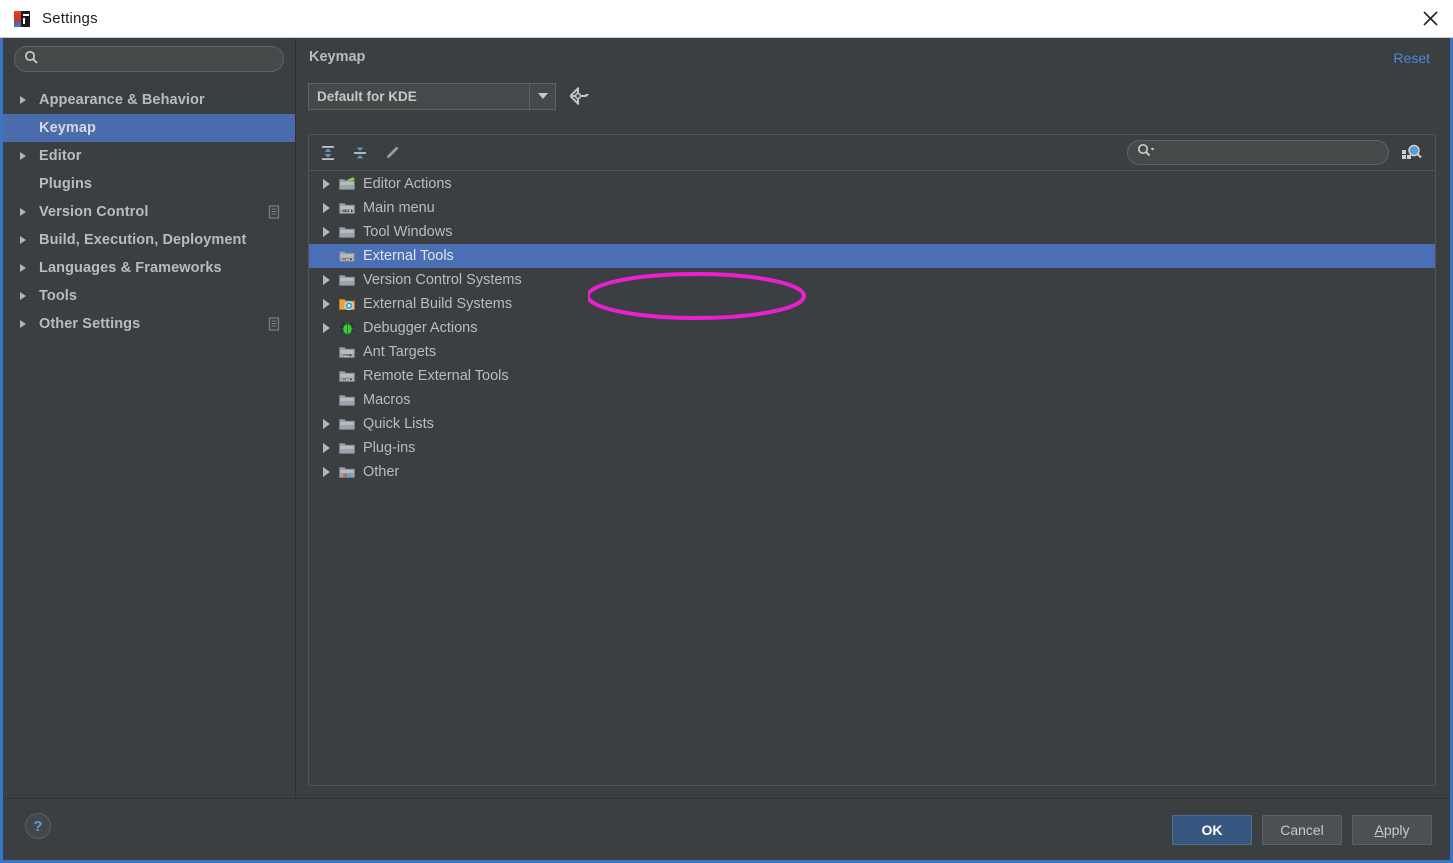 Image resolution: width=1453 pixels, height=863 pixels. I want to click on search-icon, so click(31, 59).